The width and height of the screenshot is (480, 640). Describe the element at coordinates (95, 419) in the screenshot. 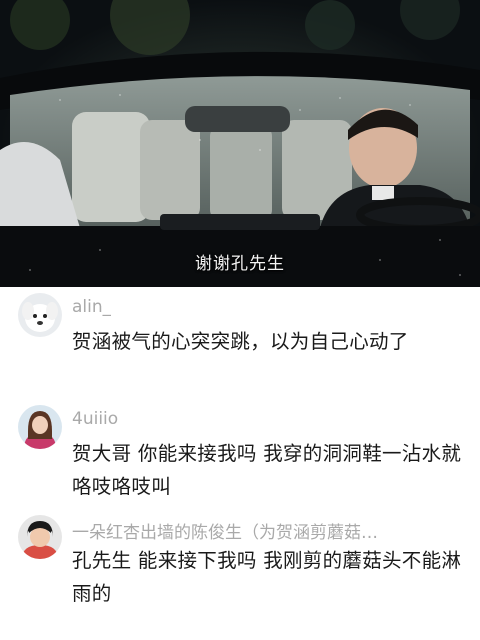

I see `comment-username: 4uiiio` at that location.